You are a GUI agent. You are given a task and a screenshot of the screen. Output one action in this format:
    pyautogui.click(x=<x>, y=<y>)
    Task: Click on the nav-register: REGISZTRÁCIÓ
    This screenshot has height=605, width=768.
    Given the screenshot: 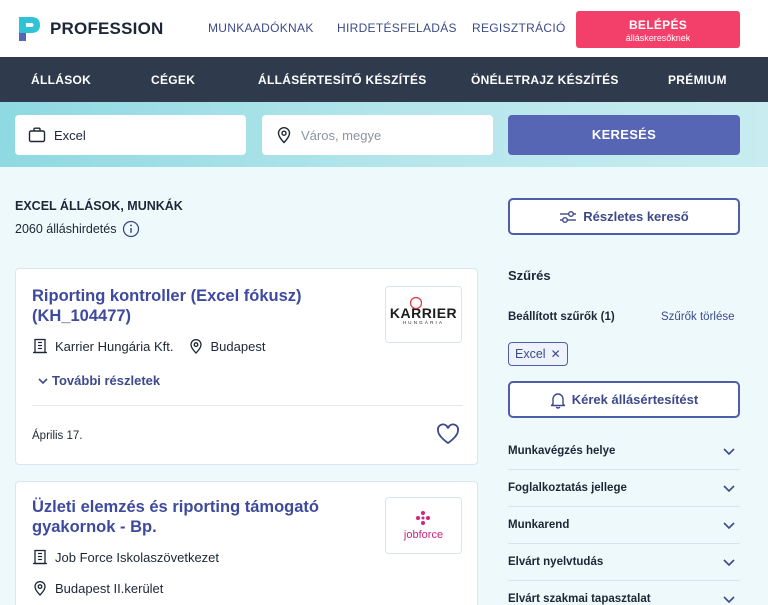 What is the action you would take?
    pyautogui.click(x=519, y=28)
    